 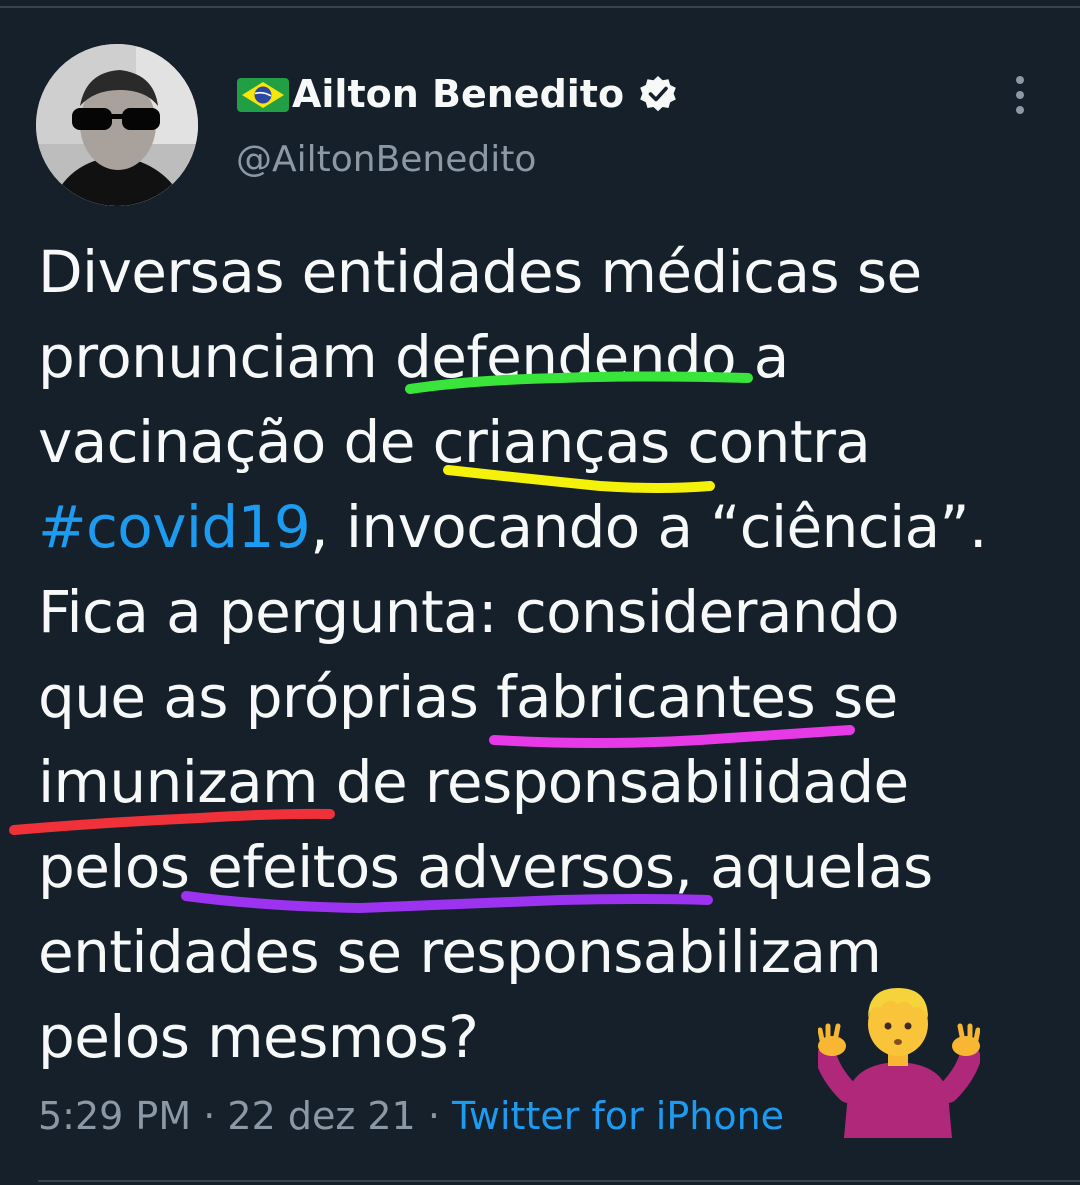 What do you see at coordinates (114, 1116) in the screenshot?
I see `tweet-time: 5:29 PM` at bounding box center [114, 1116].